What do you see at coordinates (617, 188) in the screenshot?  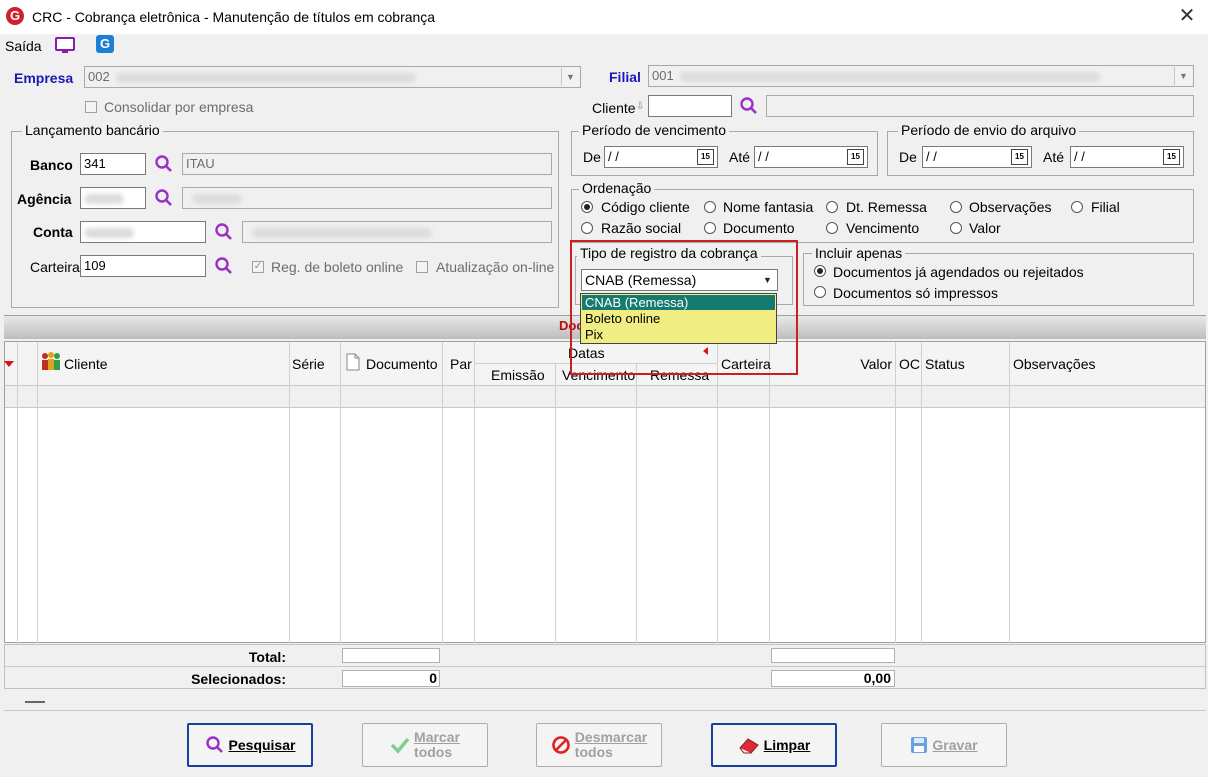 I see `ordenacao-title: Ordenação` at bounding box center [617, 188].